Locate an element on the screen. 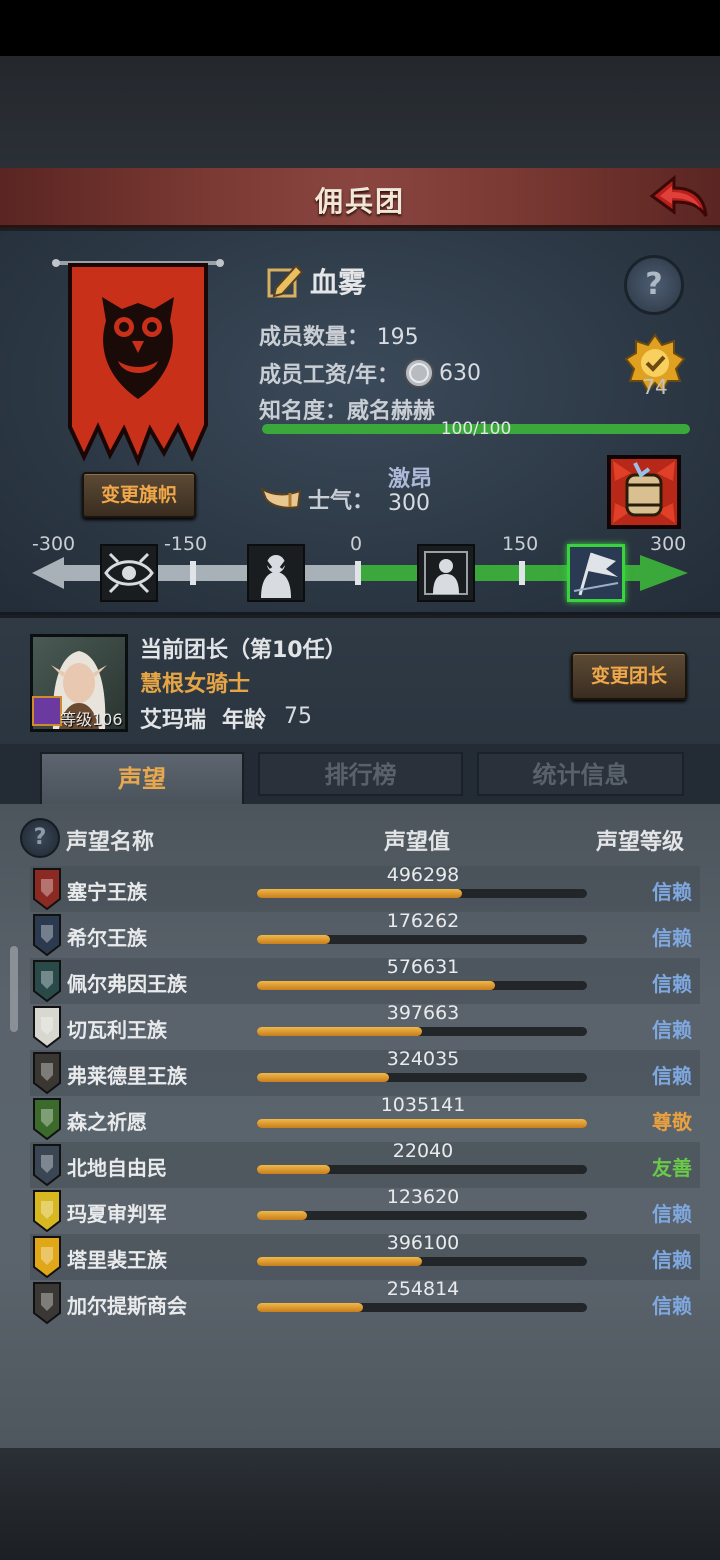 The height and width of the screenshot is (1560, 720). tab-ranking: 排行榜 is located at coordinates (360, 774).